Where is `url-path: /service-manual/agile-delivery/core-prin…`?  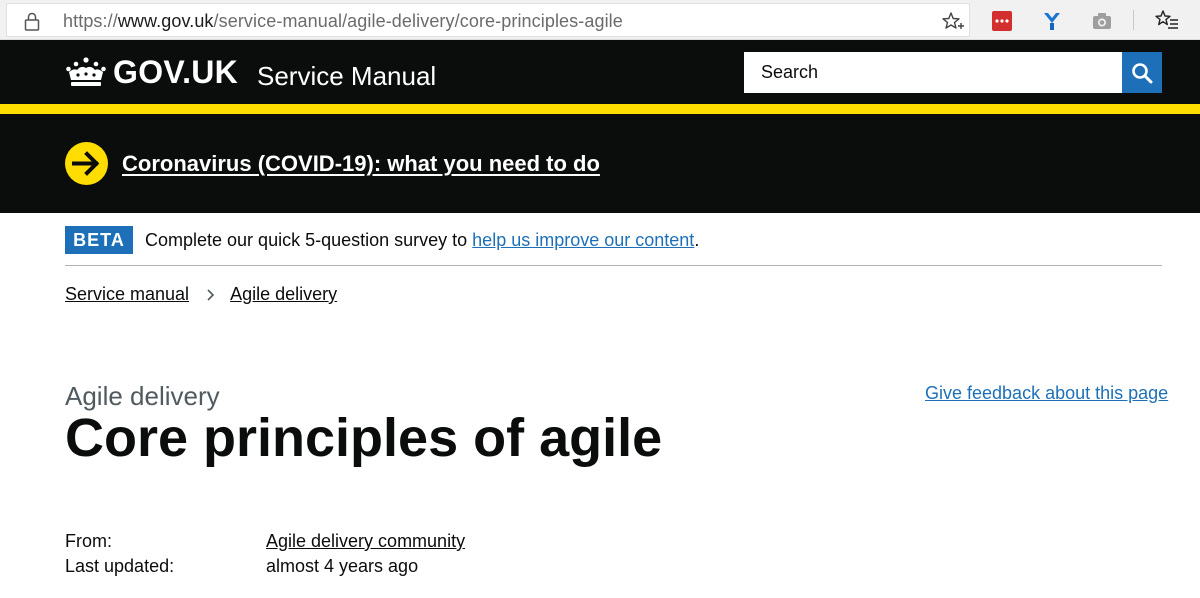
url-path: /service-manual/agile-delivery/core-prin… is located at coordinates (418, 21).